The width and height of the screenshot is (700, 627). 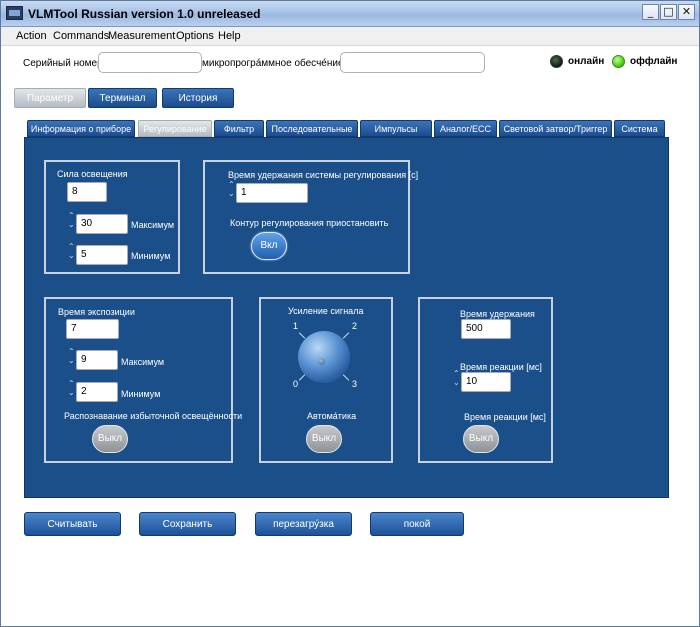 I want to click on hold-duration-label: Время удержания, so click(x=497, y=314).